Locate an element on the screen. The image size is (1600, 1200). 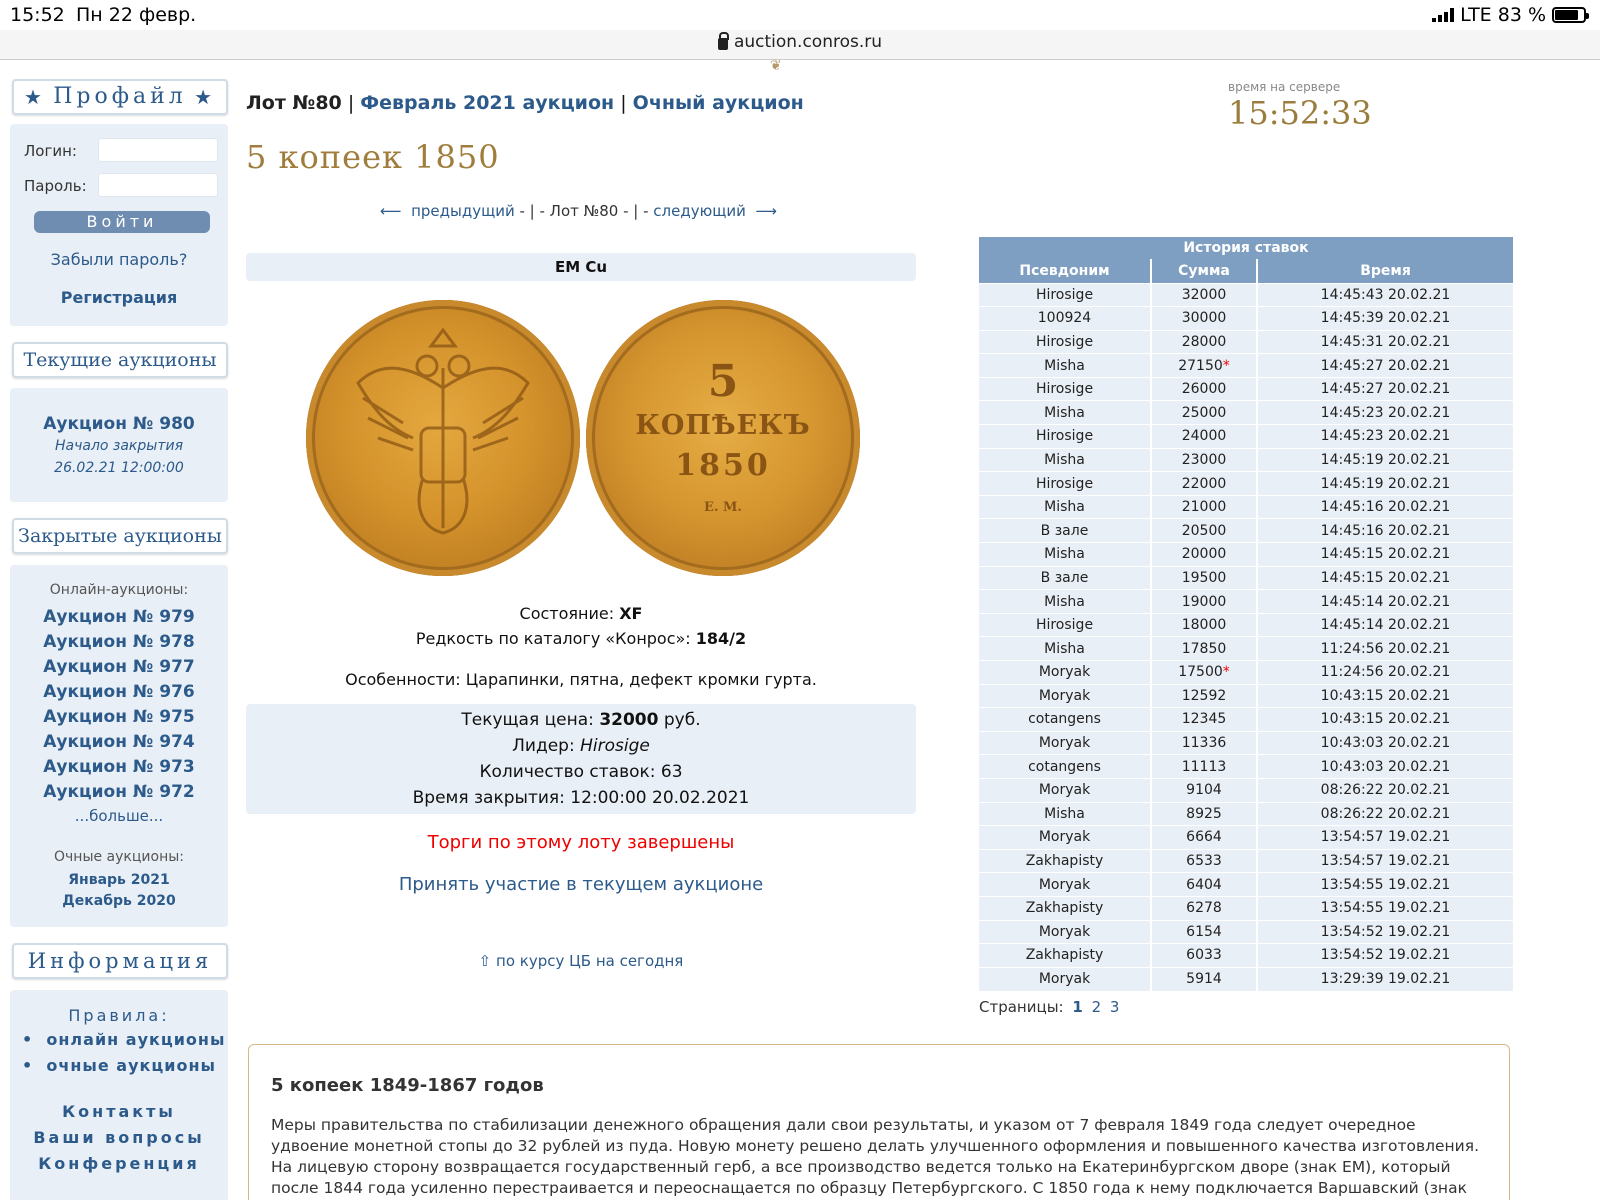
column-header: Время is located at coordinates (1384, 271).